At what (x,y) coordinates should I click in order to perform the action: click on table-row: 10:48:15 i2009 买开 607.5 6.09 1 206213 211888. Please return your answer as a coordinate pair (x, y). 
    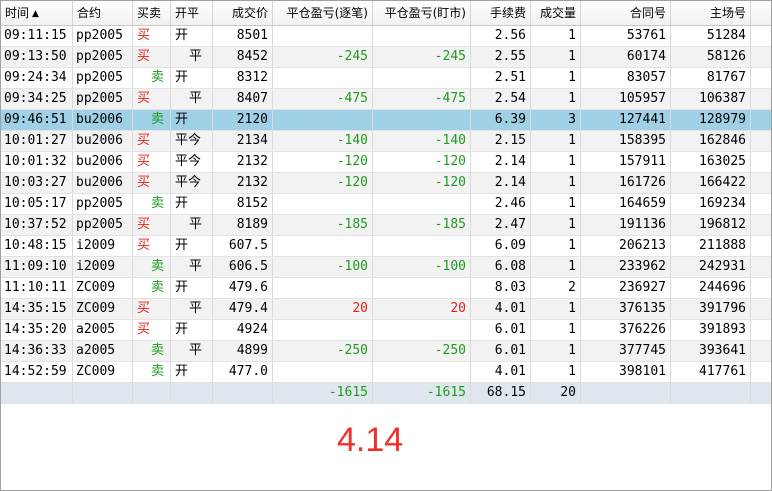
    Looking at the image, I should click on (386, 246).